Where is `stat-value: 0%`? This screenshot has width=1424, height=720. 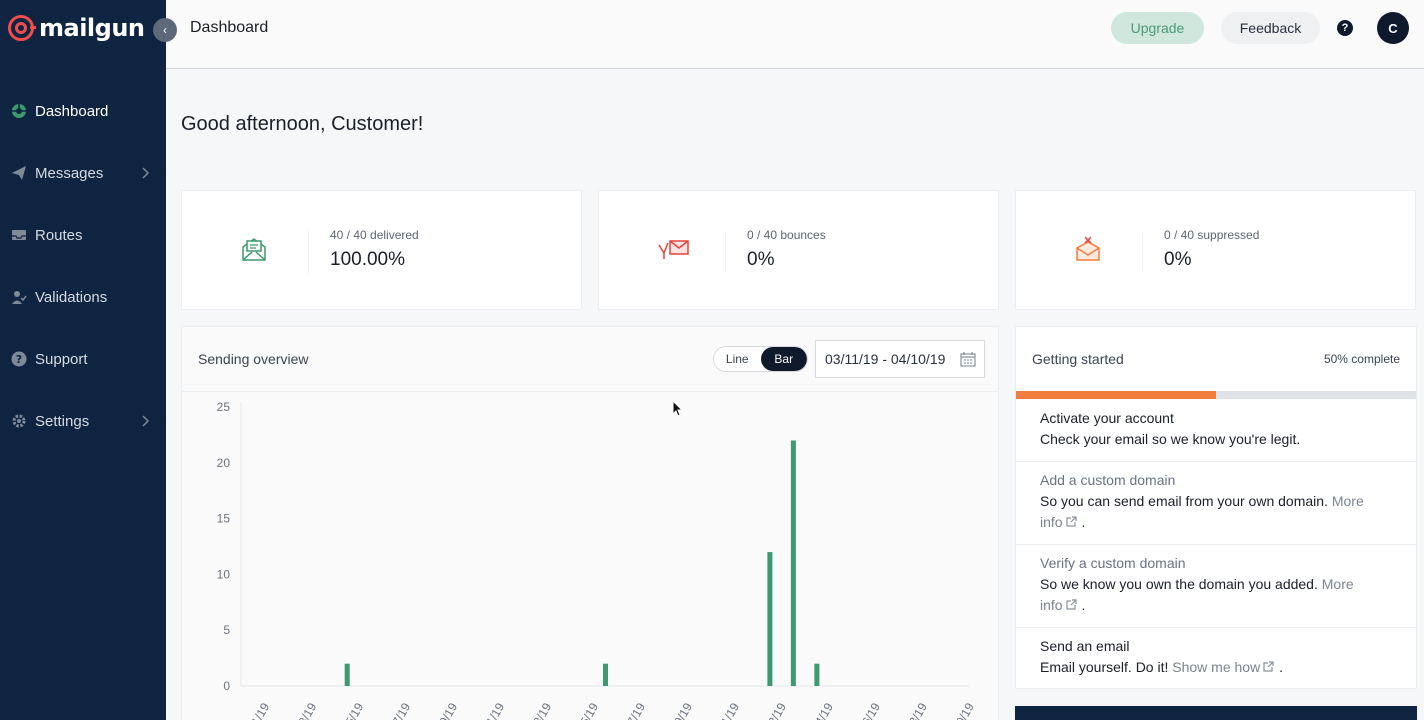 stat-value: 0% is located at coordinates (761, 259).